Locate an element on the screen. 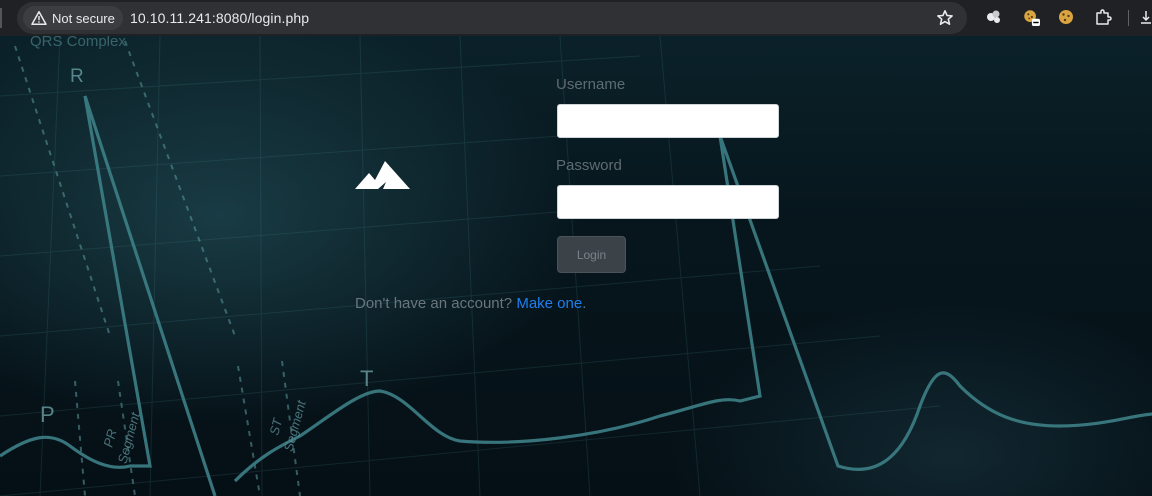 The height and width of the screenshot is (496, 1152). download-icon is located at coordinates (1146, 17).